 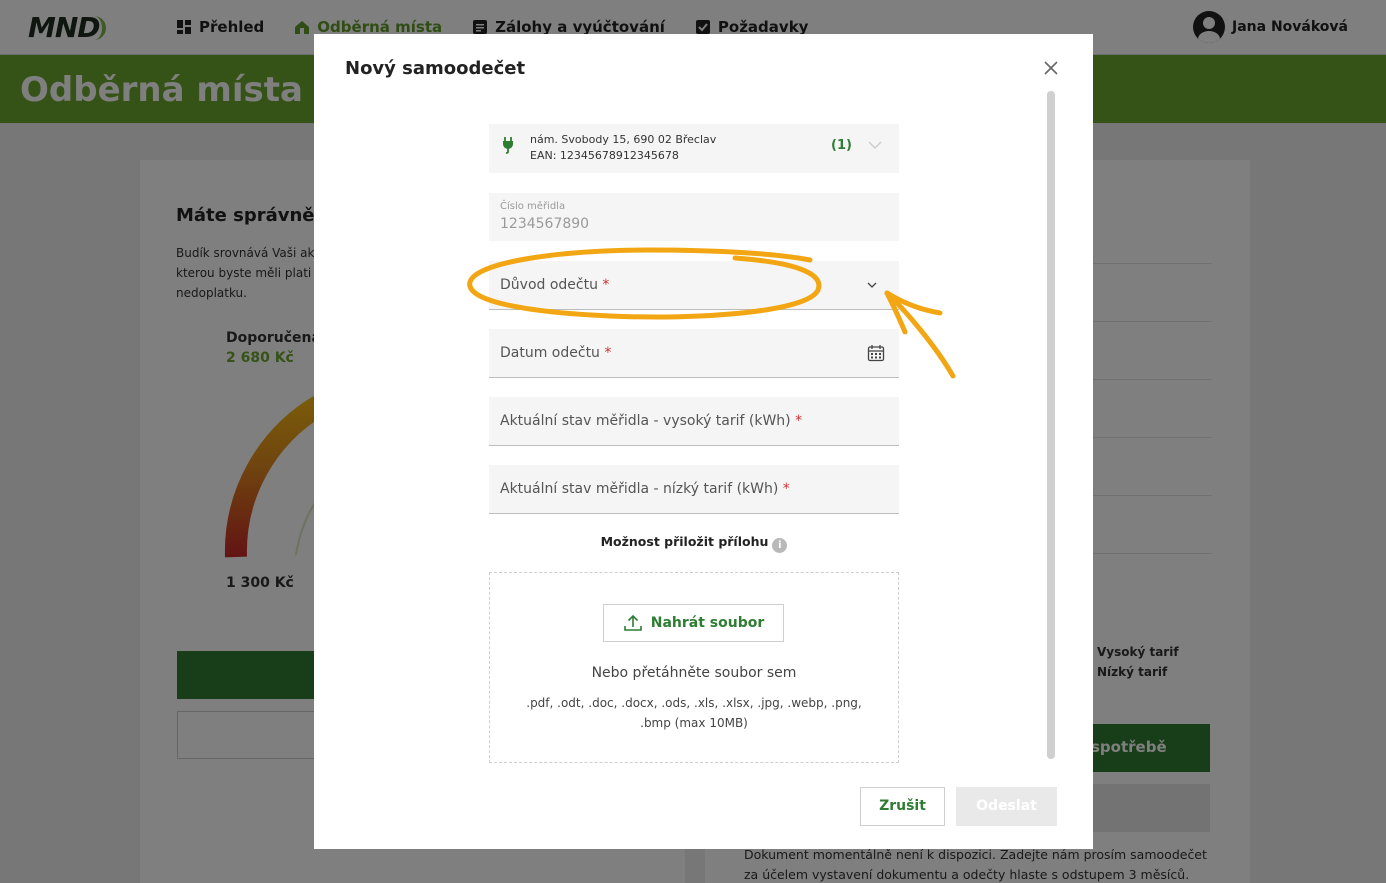 What do you see at coordinates (780, 545) in the screenshot?
I see `info-icon: i` at bounding box center [780, 545].